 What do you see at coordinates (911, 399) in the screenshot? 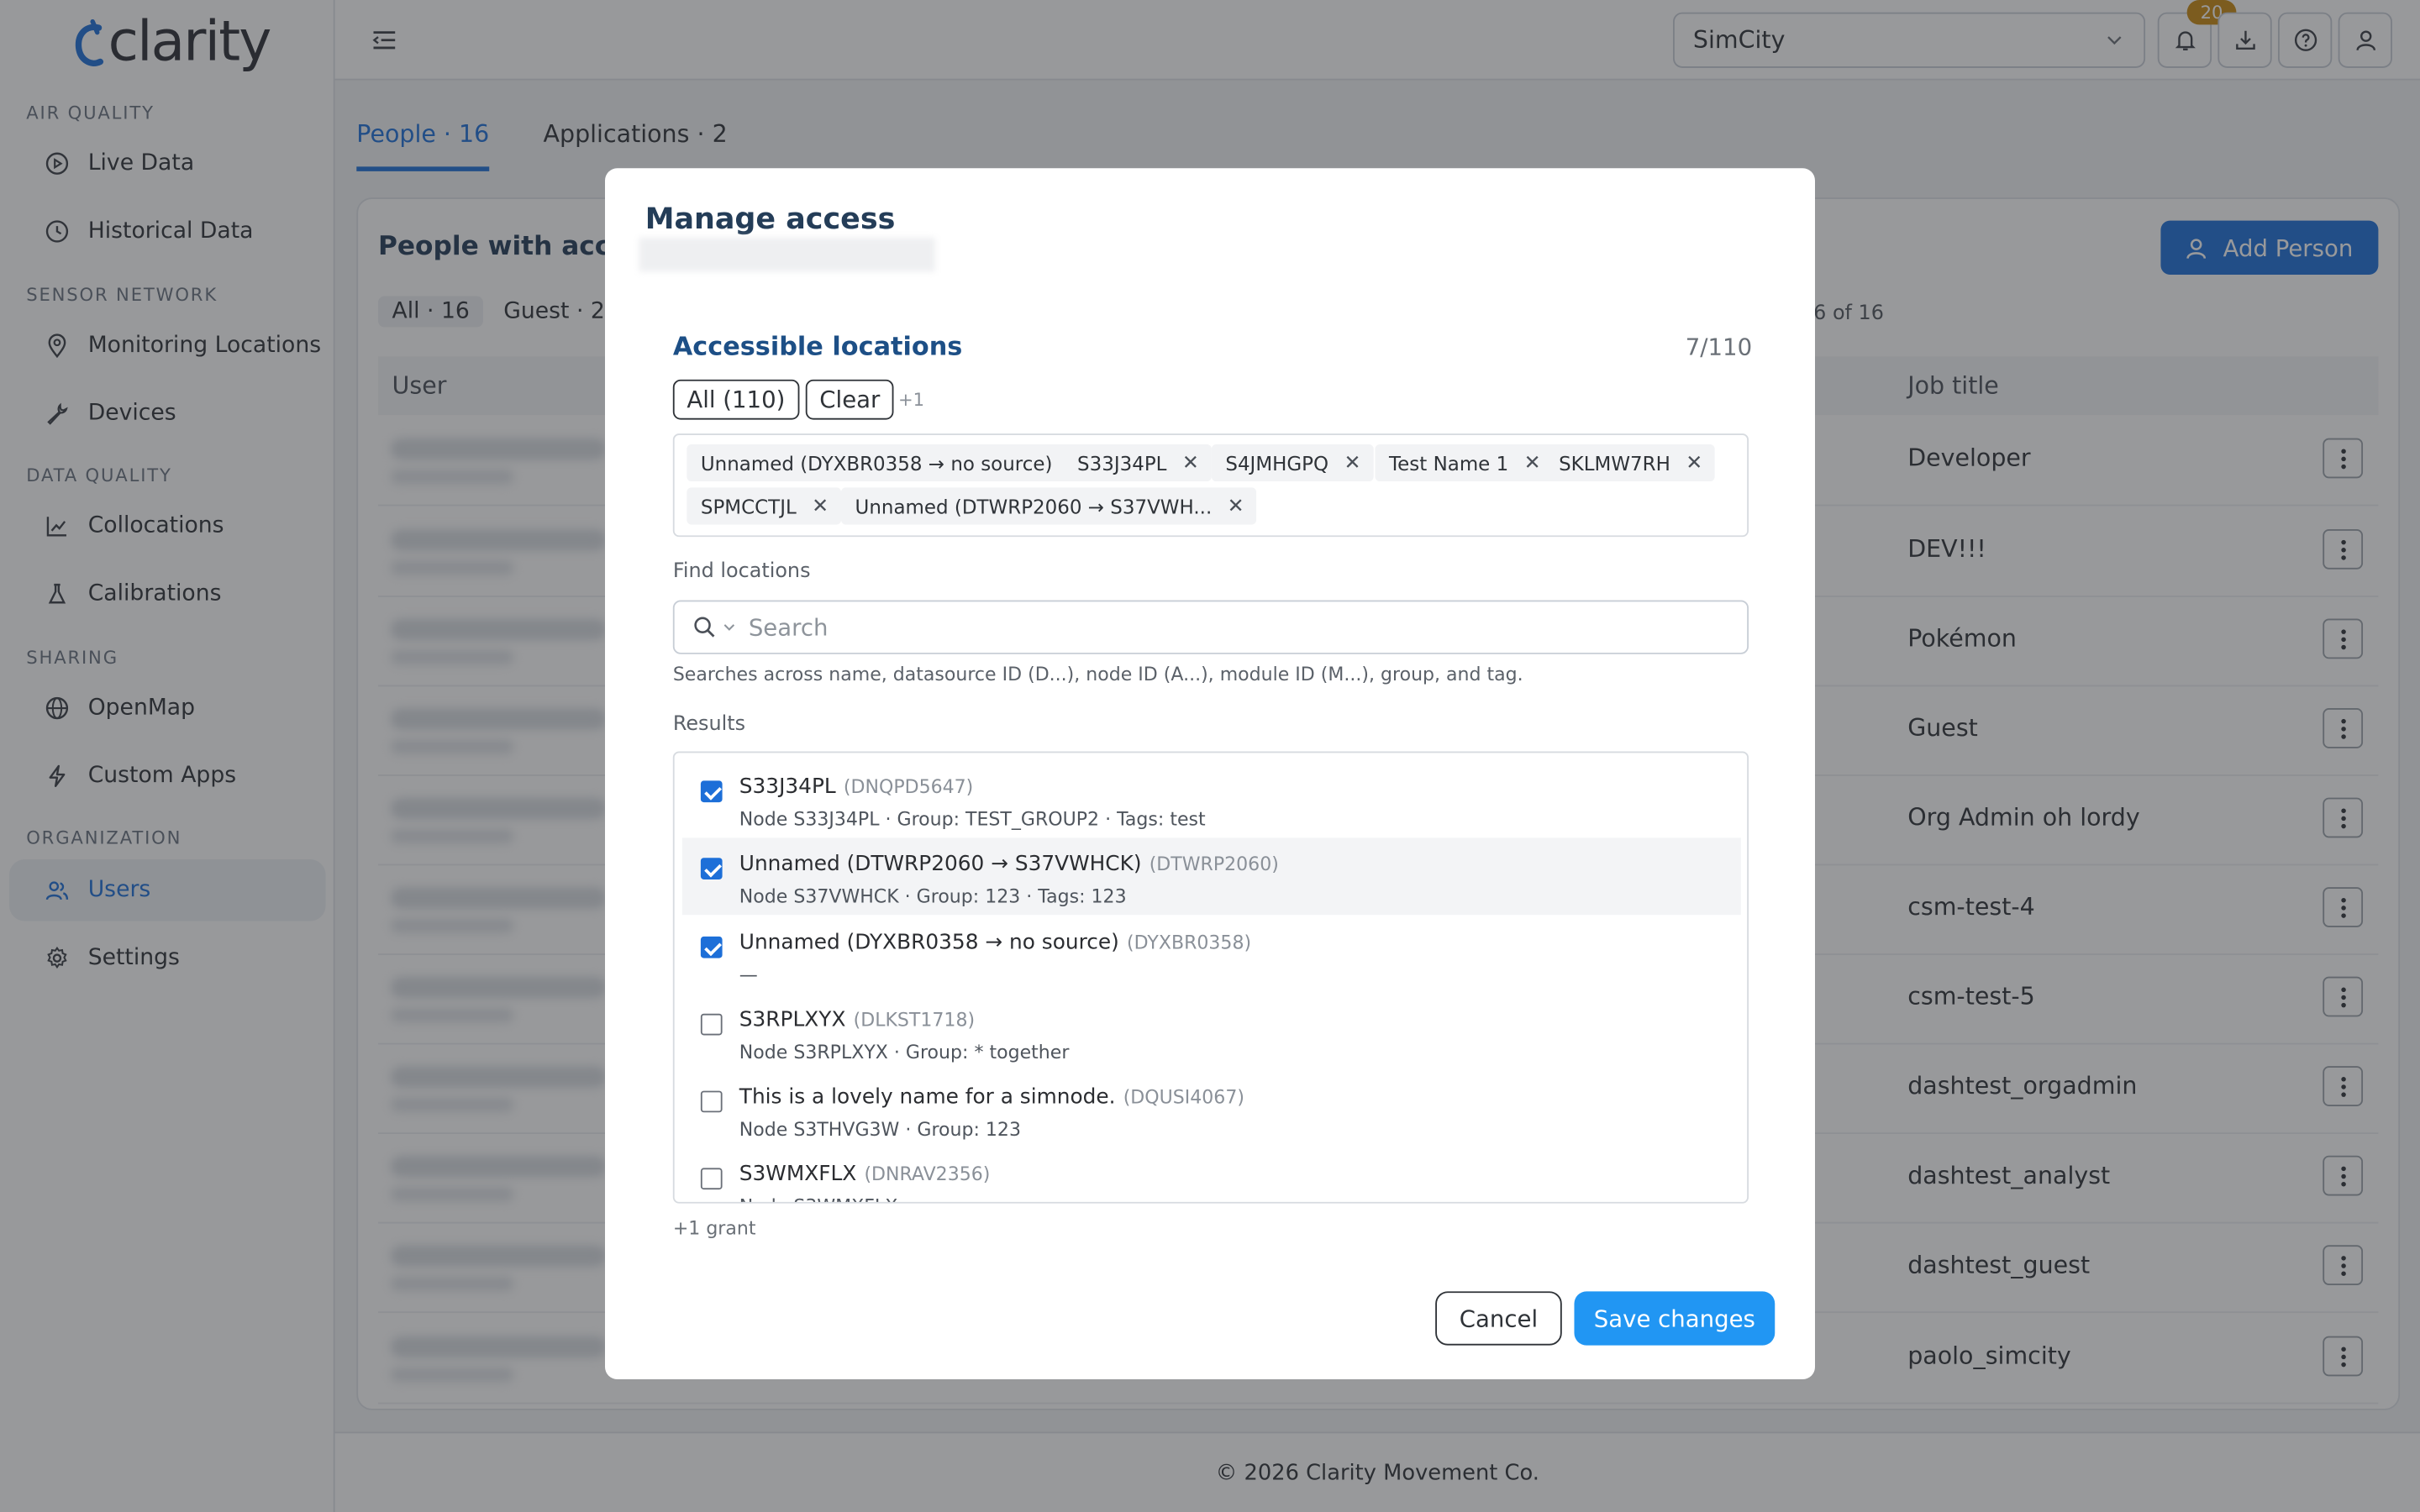
I see `extra-count: +1` at bounding box center [911, 399].